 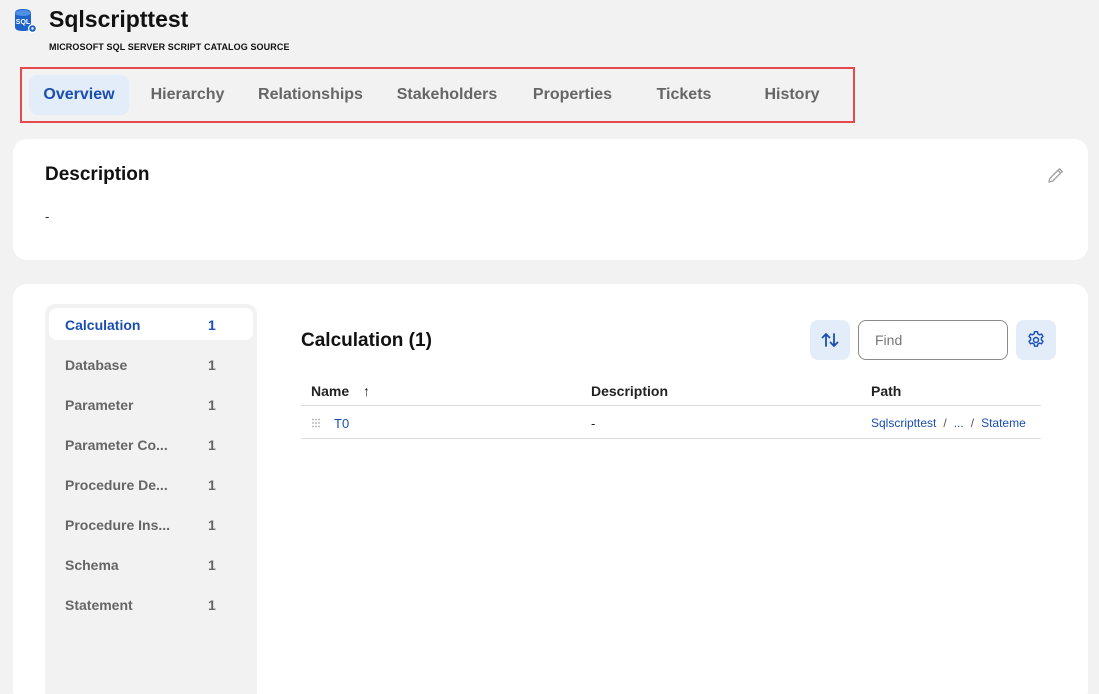 What do you see at coordinates (572, 95) in the screenshot?
I see `tab-properties: Properties` at bounding box center [572, 95].